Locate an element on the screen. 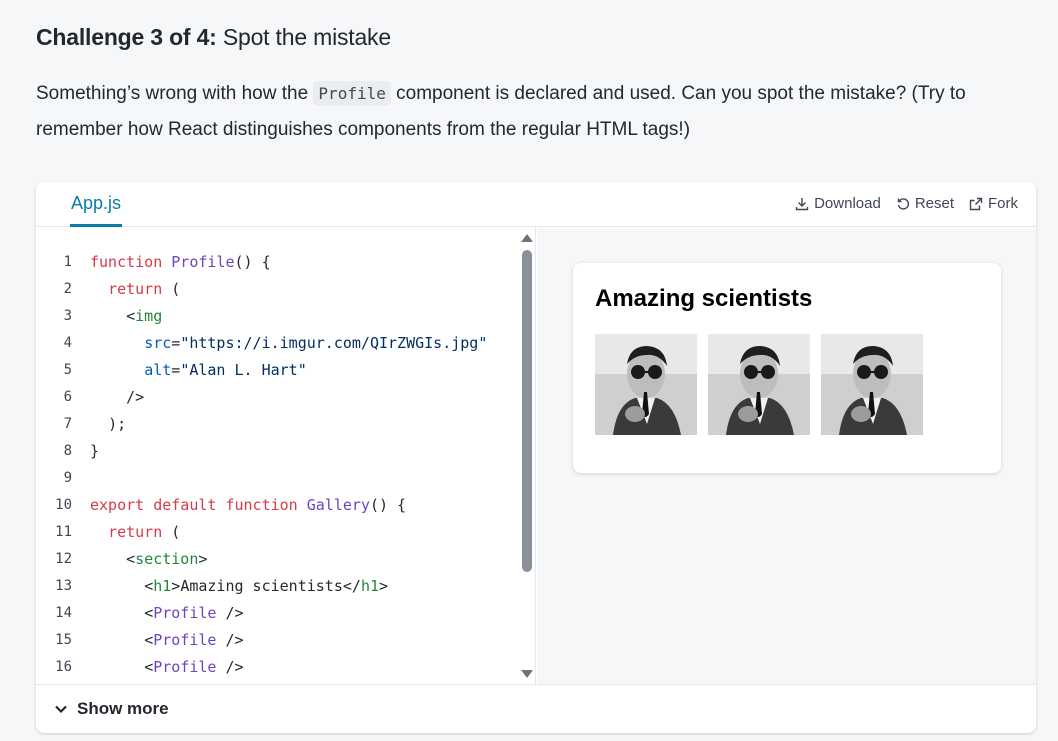 The image size is (1058, 741). challenge-title: Challenge 3 of 4: Spot the mistake is located at coordinates (213, 37).